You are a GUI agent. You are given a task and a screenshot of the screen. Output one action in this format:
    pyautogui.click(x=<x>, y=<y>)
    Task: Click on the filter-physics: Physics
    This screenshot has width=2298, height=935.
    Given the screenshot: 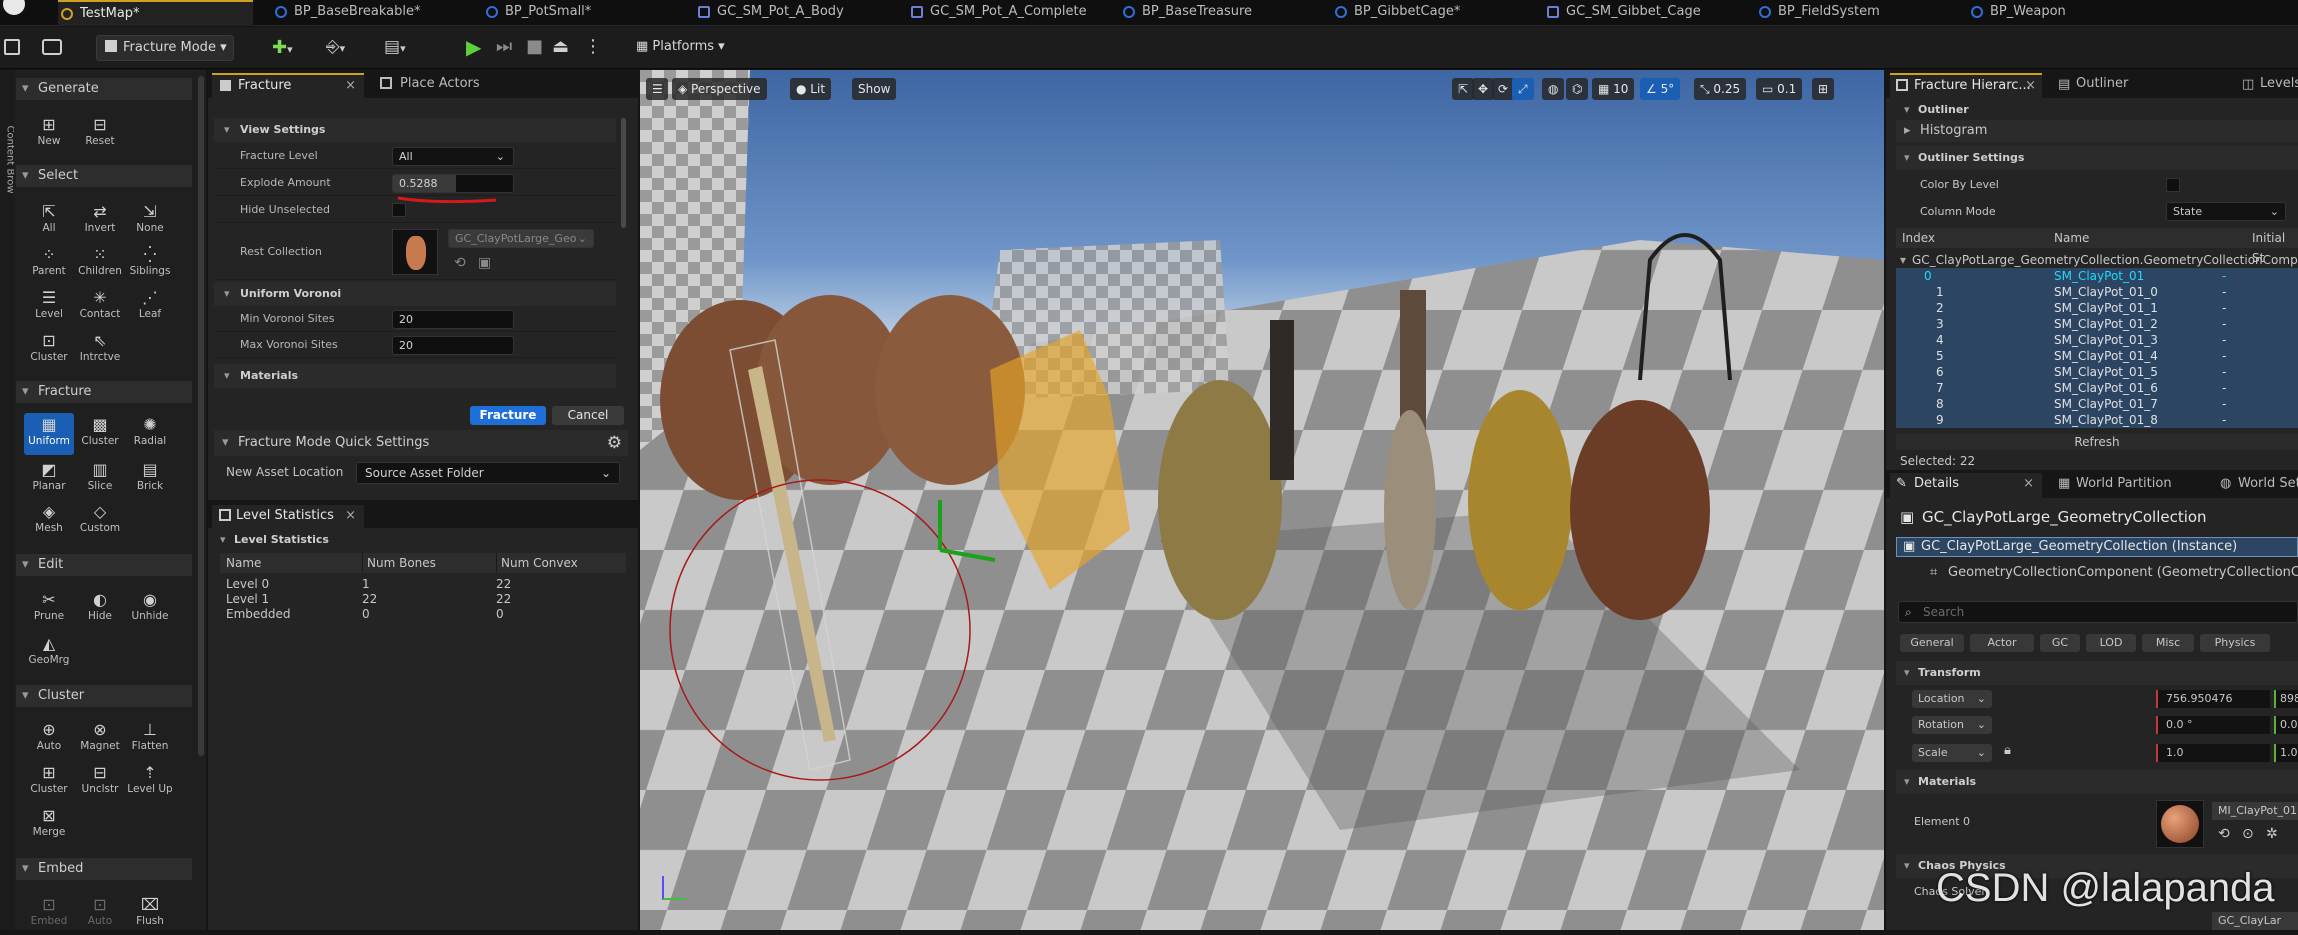 What is the action you would take?
    pyautogui.click(x=2235, y=643)
    